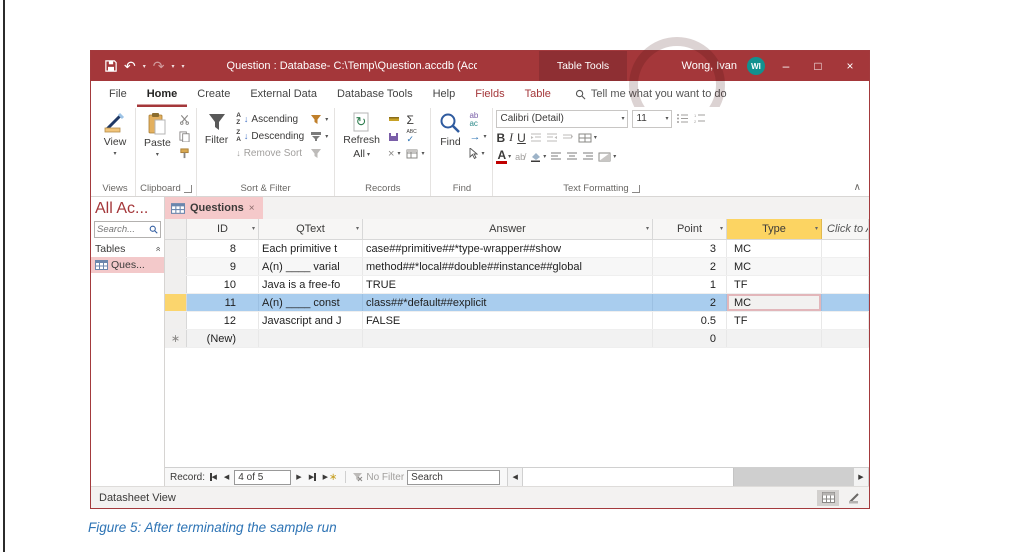 Image resolution: width=1013 pixels, height=552 pixels. I want to click on qat-customize-icon: ▾, so click(183, 66).